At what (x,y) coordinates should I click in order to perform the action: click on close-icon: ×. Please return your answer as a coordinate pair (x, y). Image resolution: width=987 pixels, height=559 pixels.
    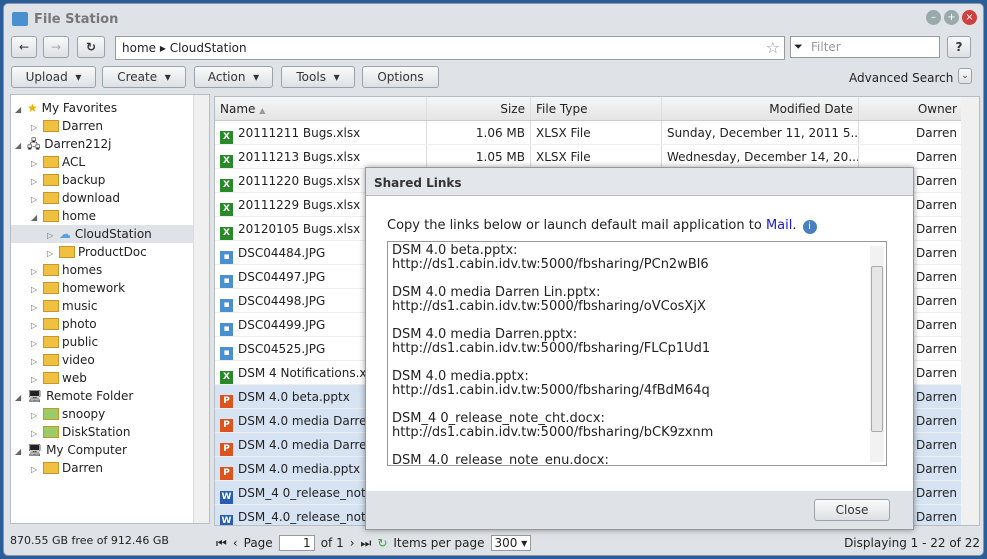
    Looking at the image, I should click on (969, 17).